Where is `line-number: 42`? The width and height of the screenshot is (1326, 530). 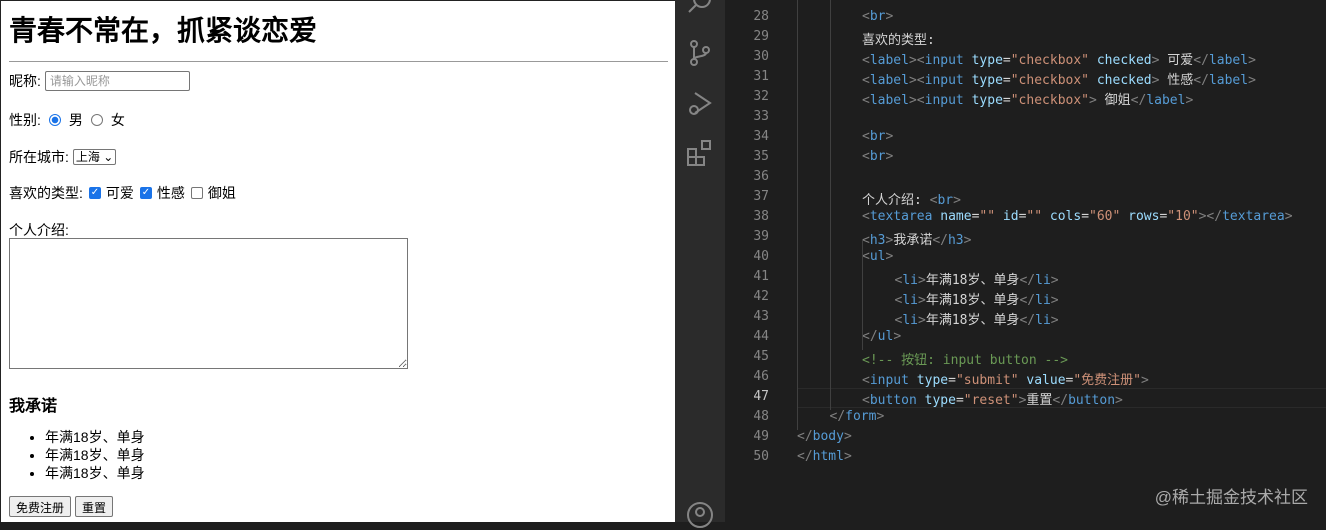
line-number: 42 is located at coordinates (761, 296).